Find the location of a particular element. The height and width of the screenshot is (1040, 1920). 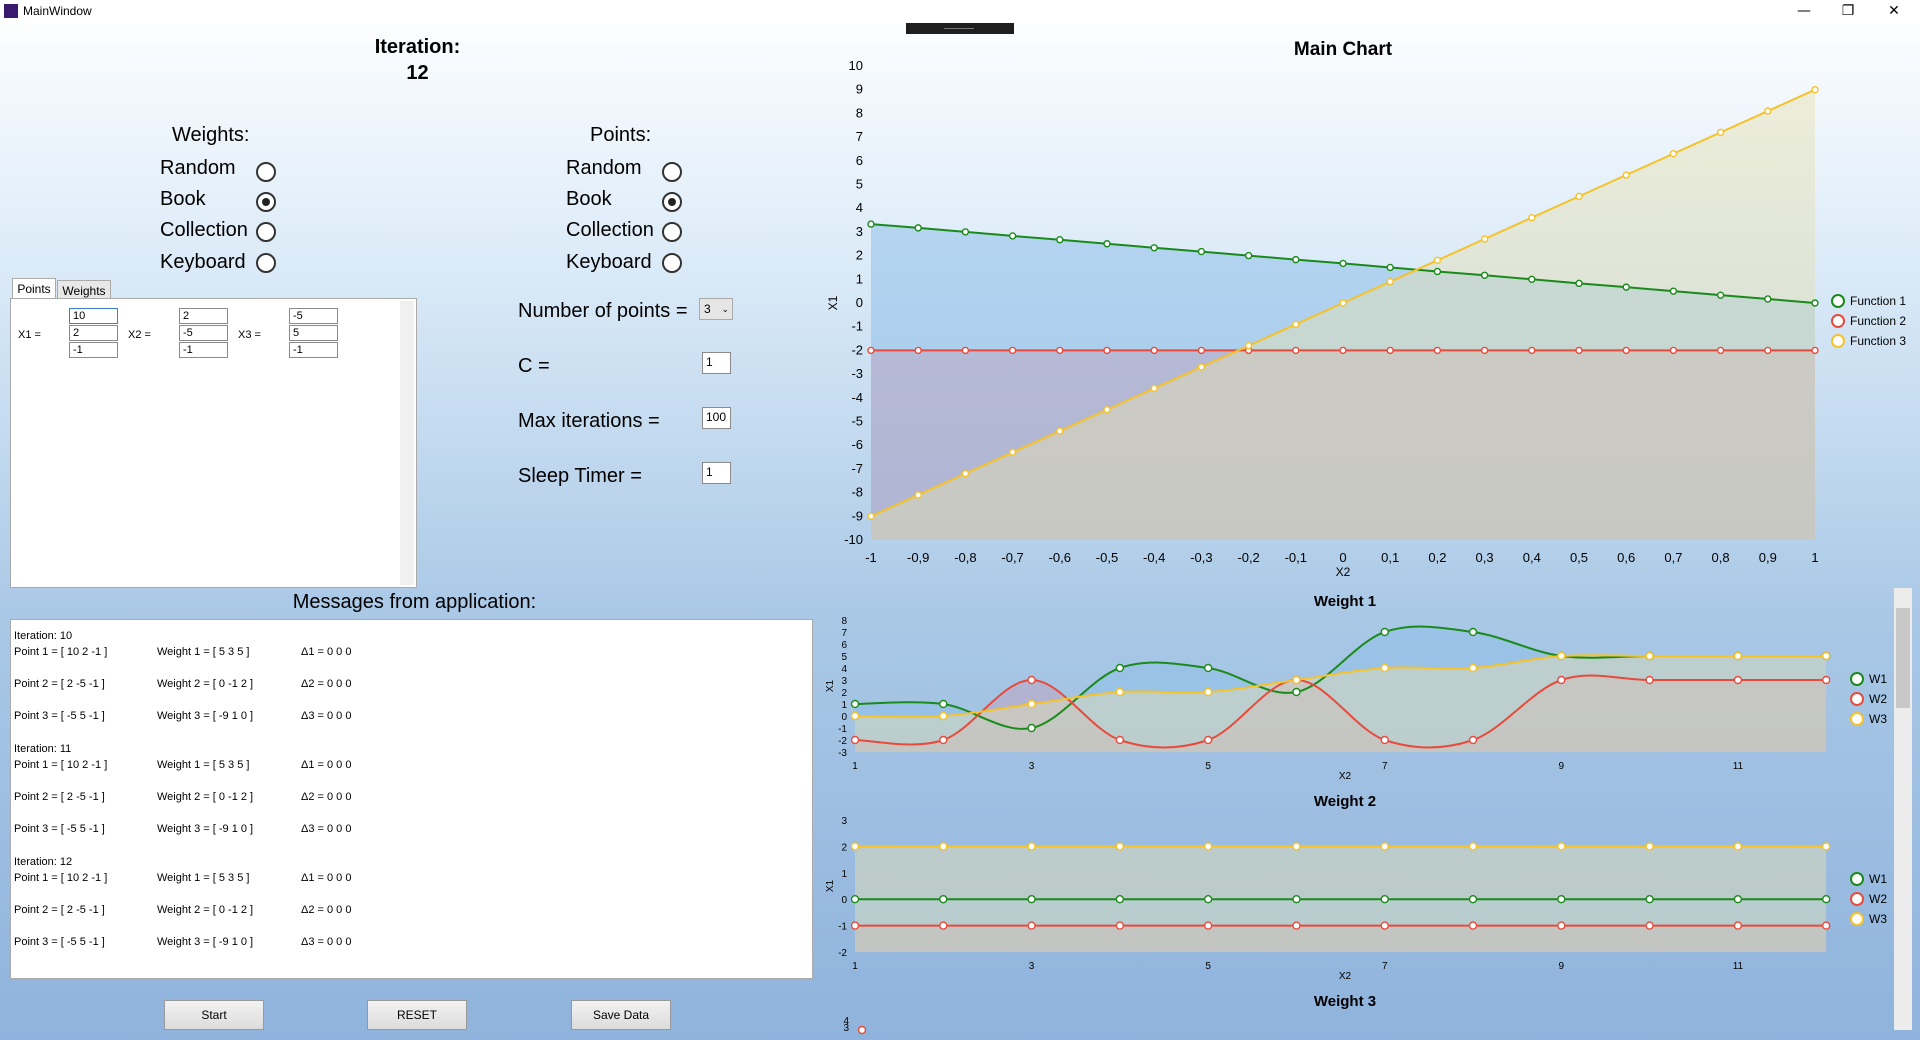

y-tick-label: -9 is located at coordinates (857, 515).